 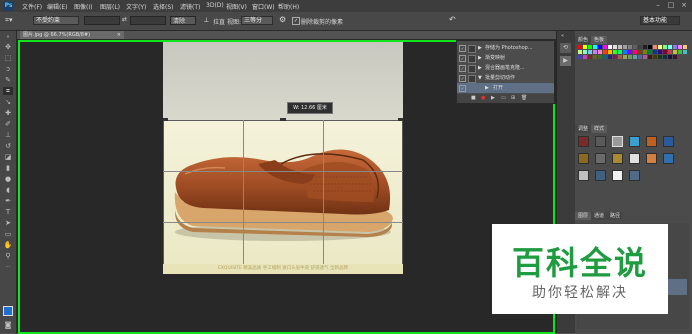 What do you see at coordinates (124, 19) in the screenshot?
I see `swap-icon: ⇄` at bounding box center [124, 19].